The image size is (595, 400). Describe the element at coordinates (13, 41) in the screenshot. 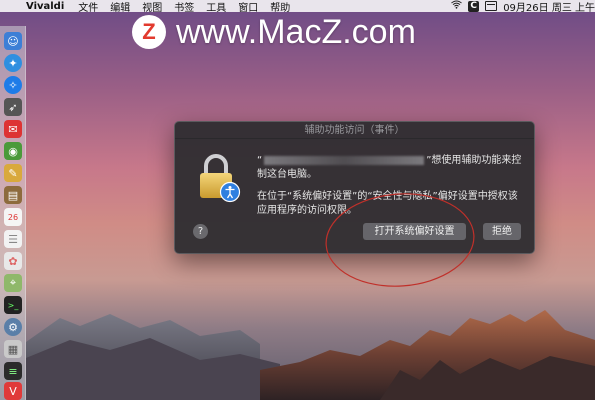

I see `finder-icon: ☺` at that location.